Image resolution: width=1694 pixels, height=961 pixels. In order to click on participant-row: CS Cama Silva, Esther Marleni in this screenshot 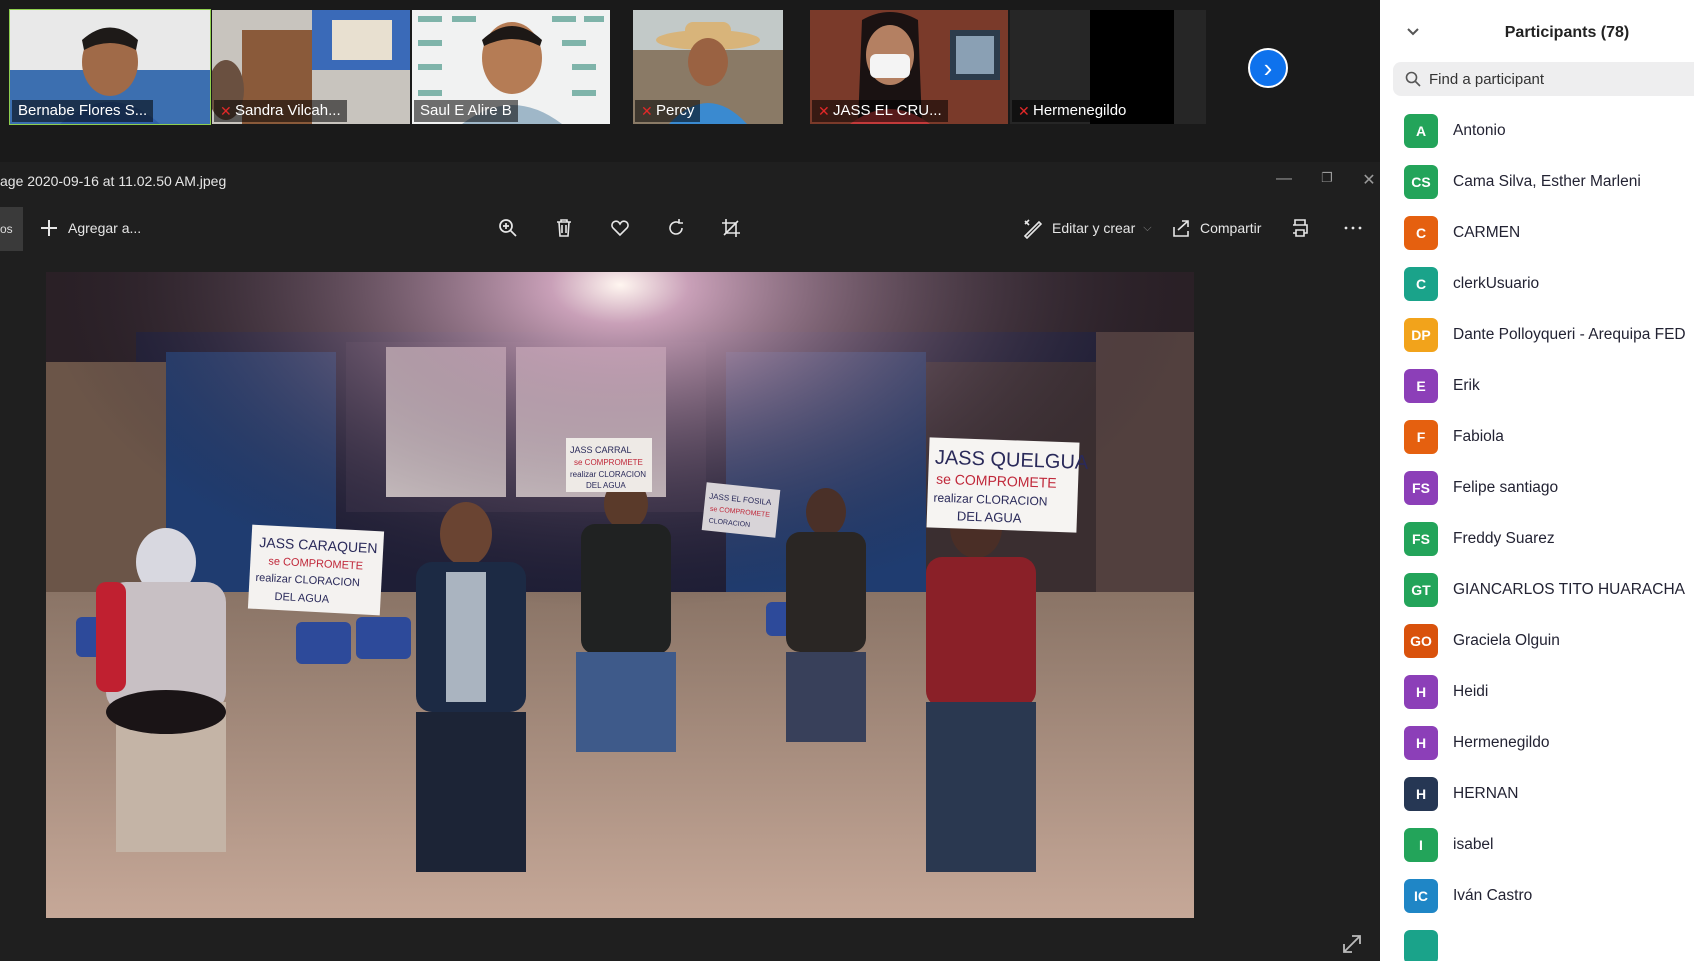, I will do `click(1537, 181)`.